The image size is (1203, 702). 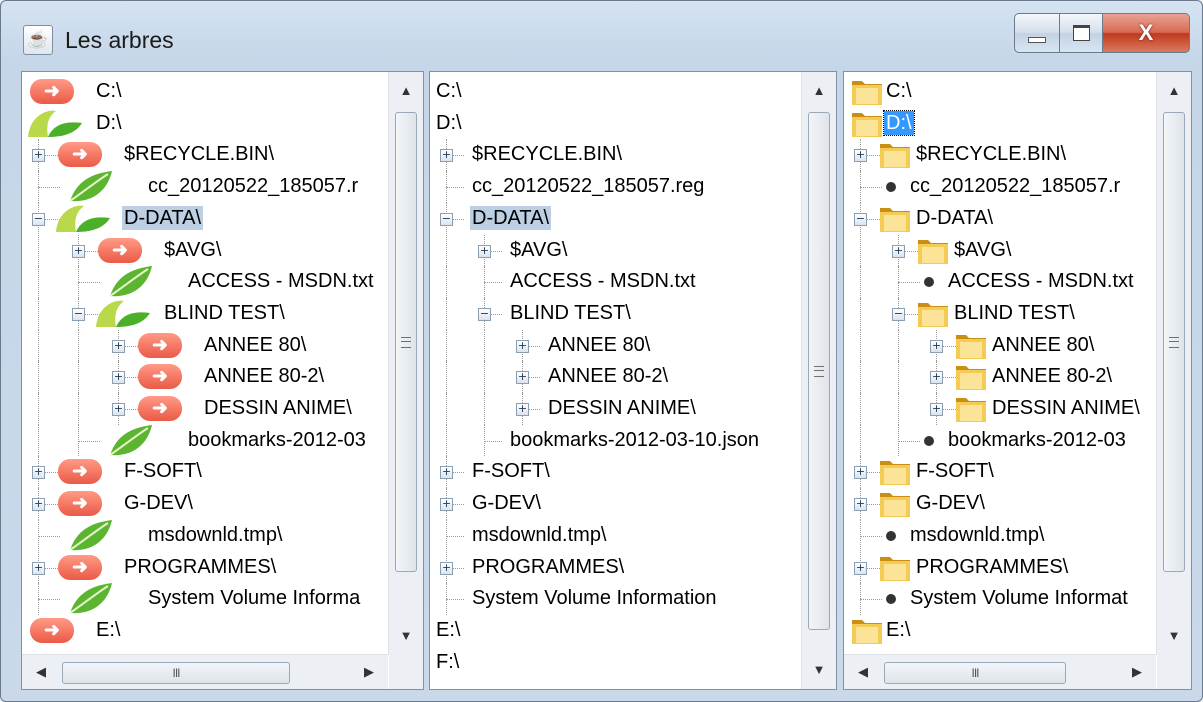 I want to click on title-bar: ☕ Les arbres X, so click(x=601, y=33).